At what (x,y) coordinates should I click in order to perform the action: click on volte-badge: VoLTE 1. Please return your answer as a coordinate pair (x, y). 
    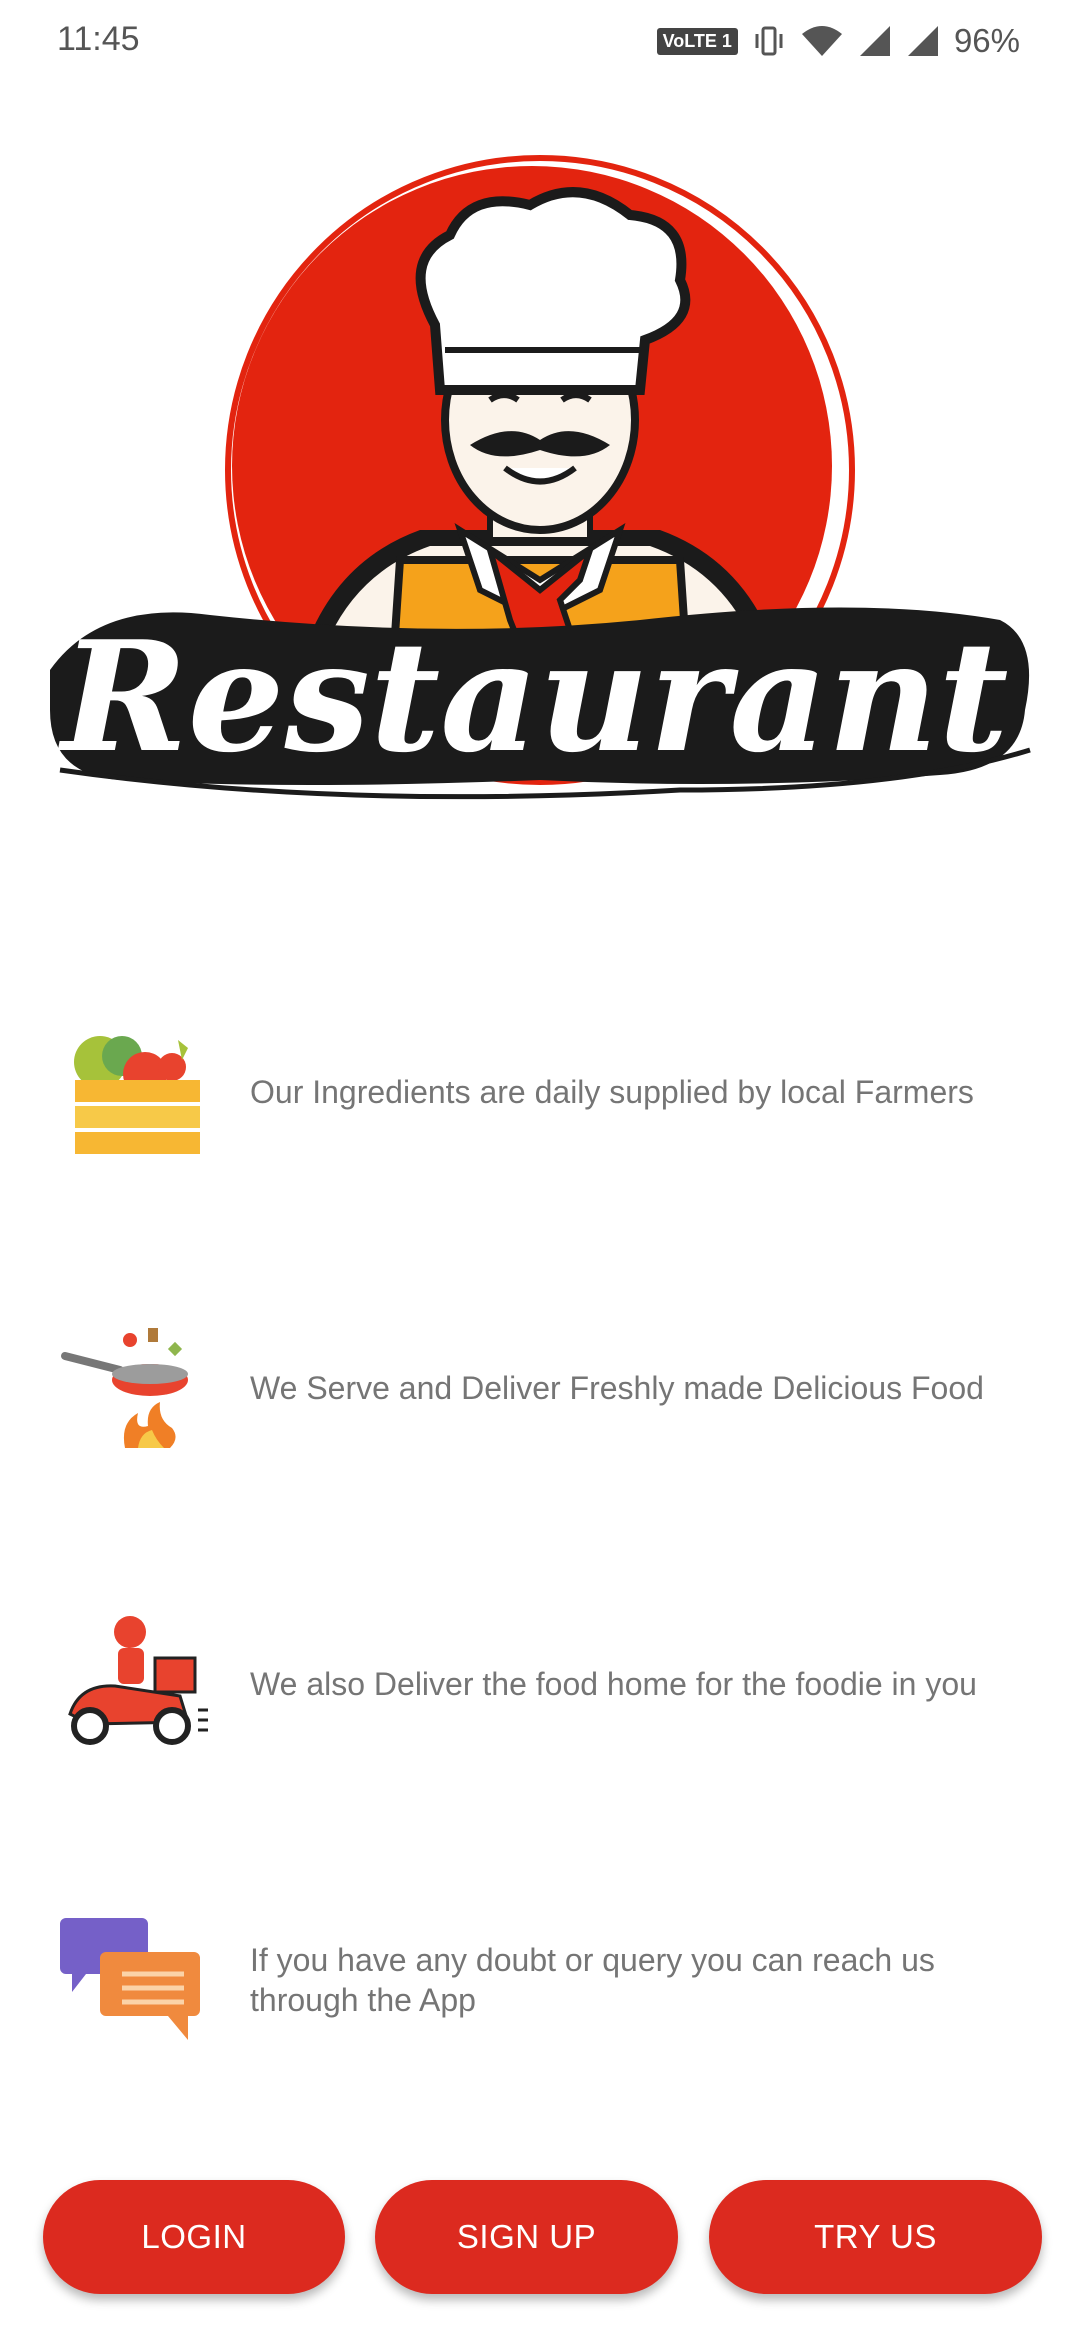
    Looking at the image, I should click on (697, 41).